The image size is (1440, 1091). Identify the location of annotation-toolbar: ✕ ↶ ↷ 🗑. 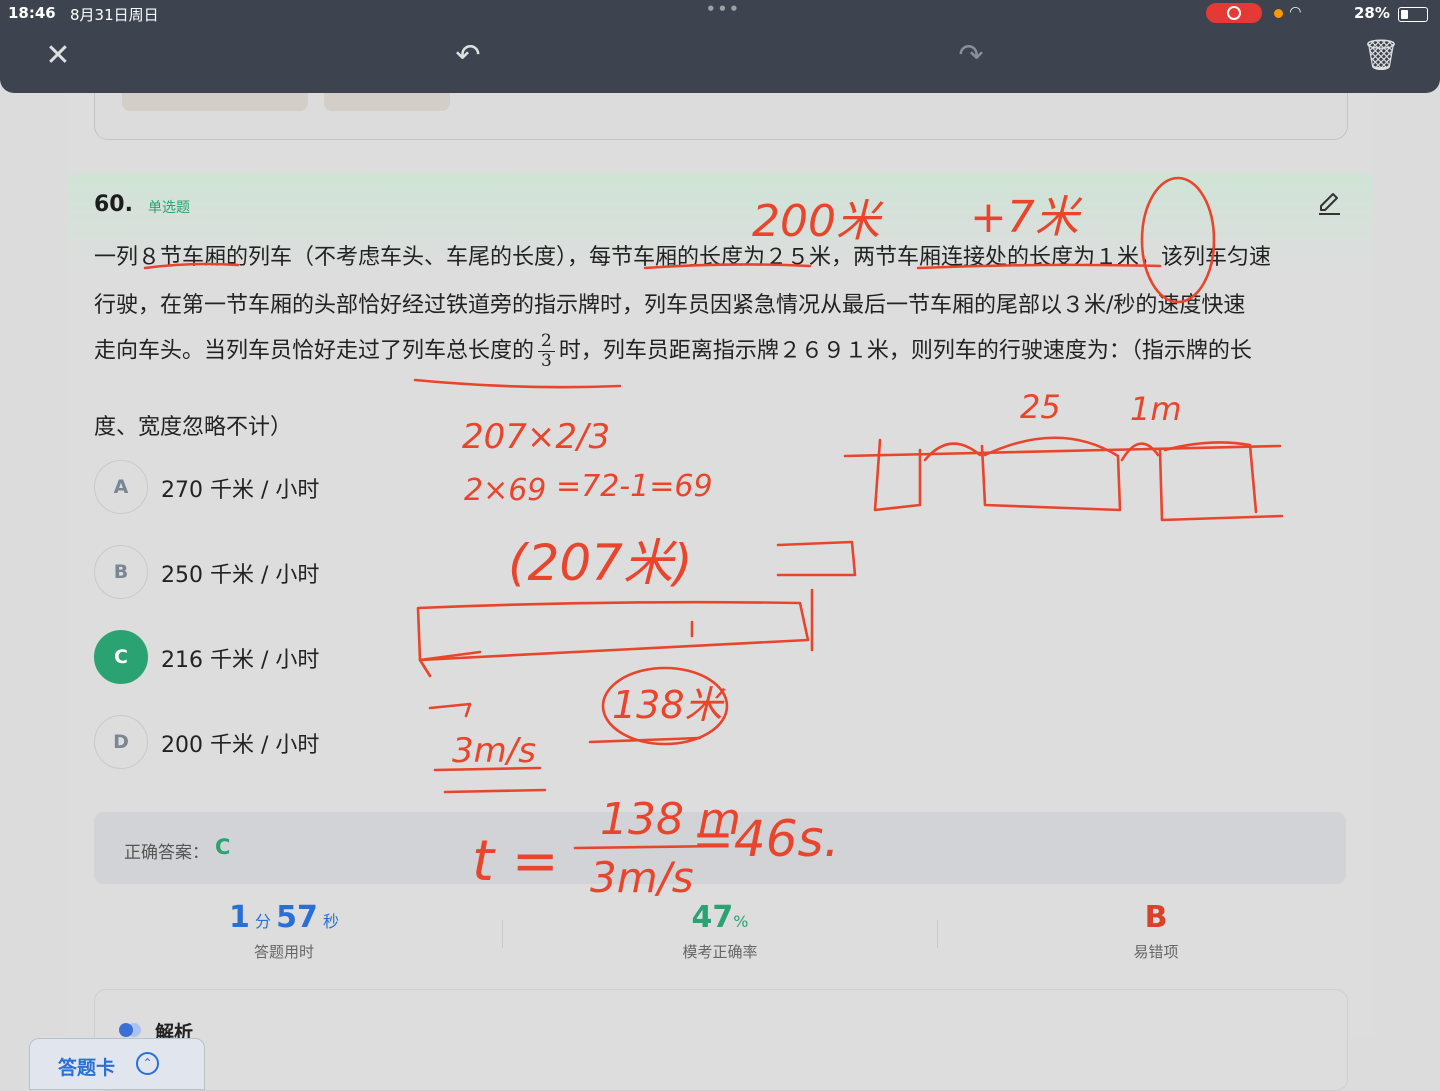
(720, 59).